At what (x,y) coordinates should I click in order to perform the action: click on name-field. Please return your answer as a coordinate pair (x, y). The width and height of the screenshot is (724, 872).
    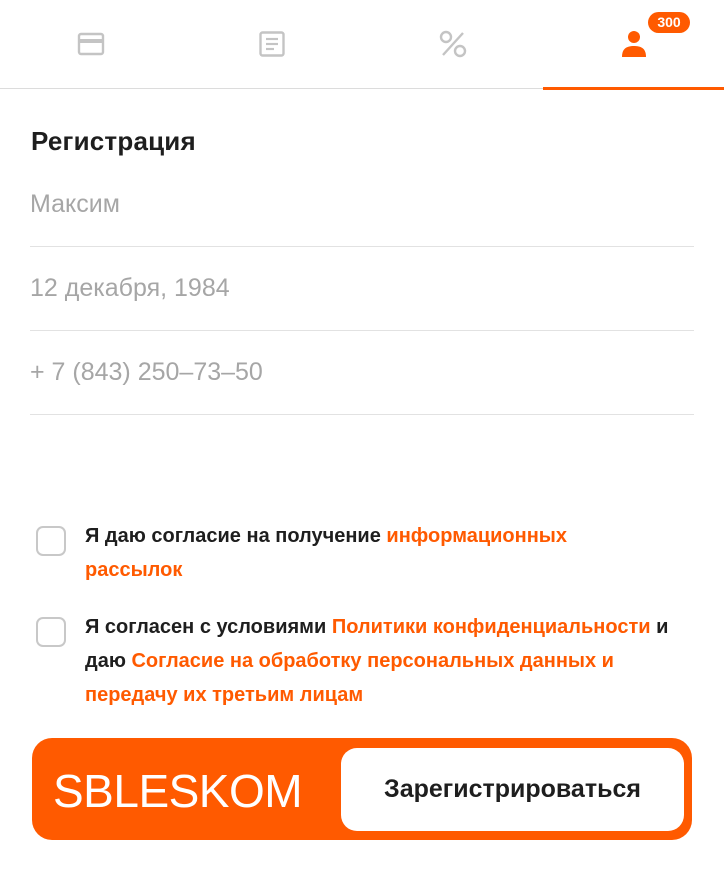
    Looking at the image, I should click on (362, 204).